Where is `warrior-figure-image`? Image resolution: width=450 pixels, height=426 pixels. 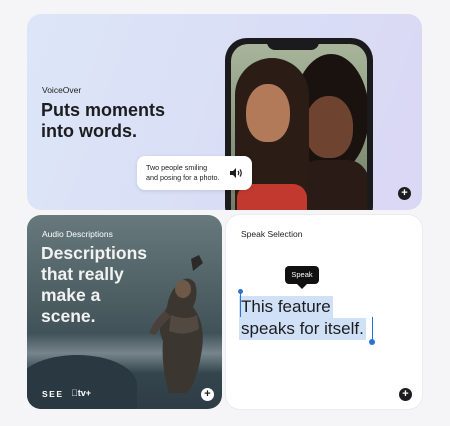 warrior-figure-image is located at coordinates (176, 324).